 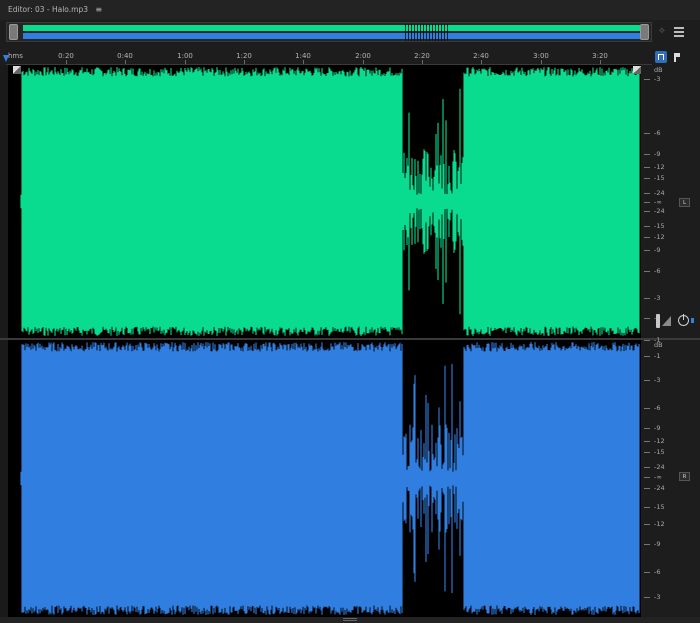 What do you see at coordinates (661, 57) in the screenshot?
I see `snap-to-playhead-icon` at bounding box center [661, 57].